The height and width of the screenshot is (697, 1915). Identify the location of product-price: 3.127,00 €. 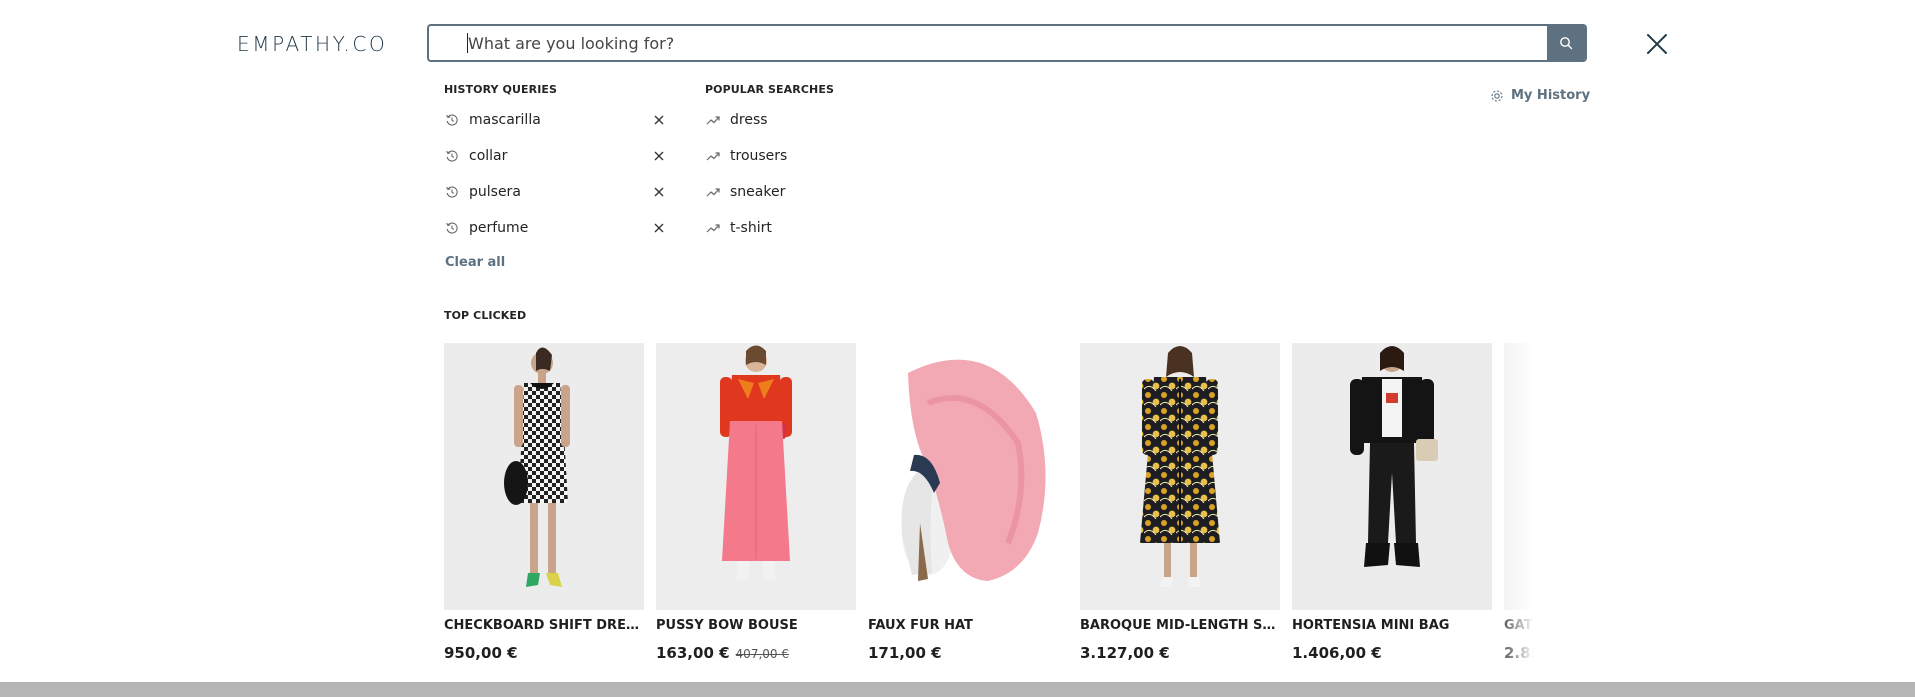
(1180, 653).